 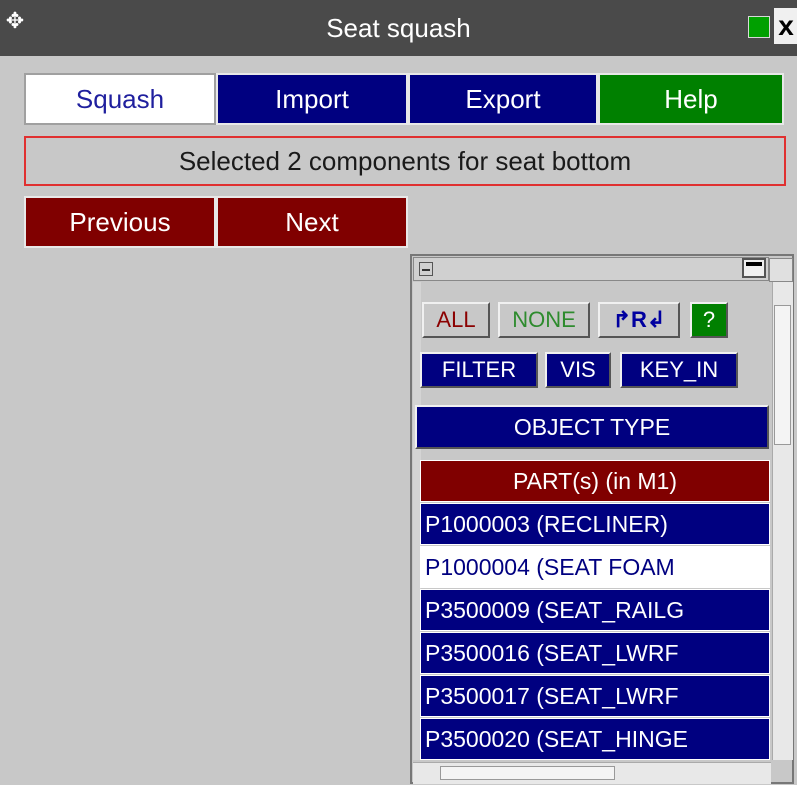 I want to click on reverse-arrow-left-icon: ↱, so click(x=622, y=319).